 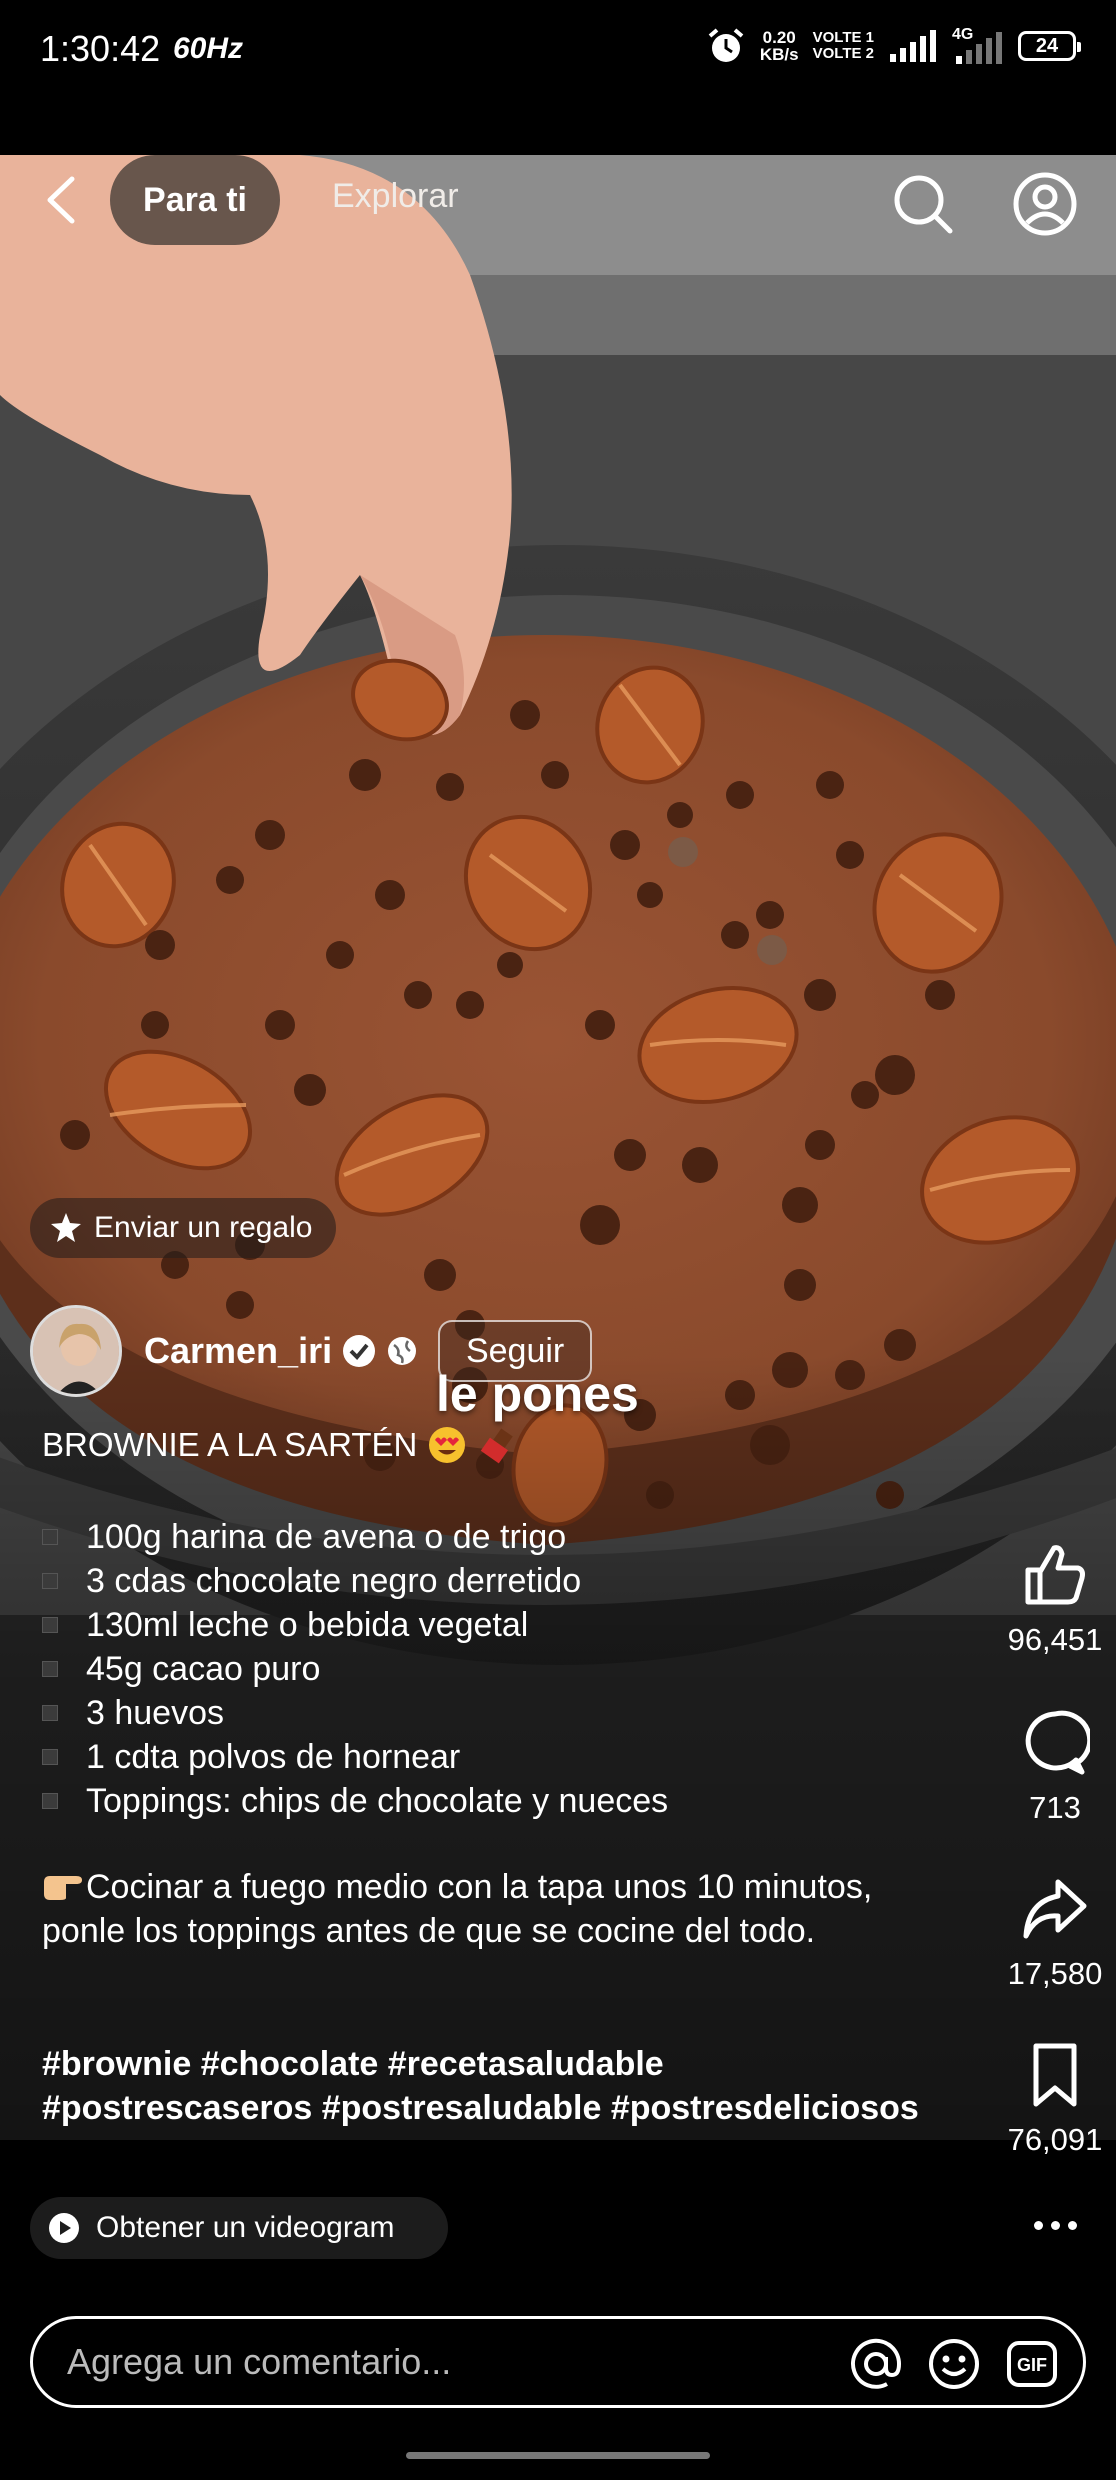 I want to click on net-speed-unit: KB/s, so click(x=779, y=54).